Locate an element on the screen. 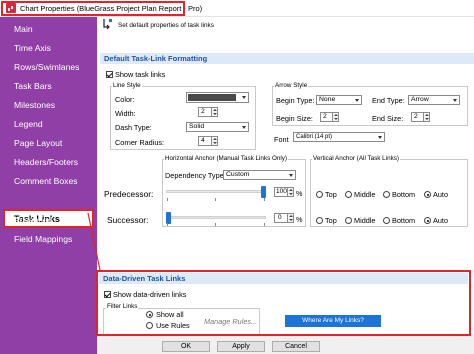 This screenshot has width=474, height=354. succ-radio-middle is located at coordinates (348, 220).